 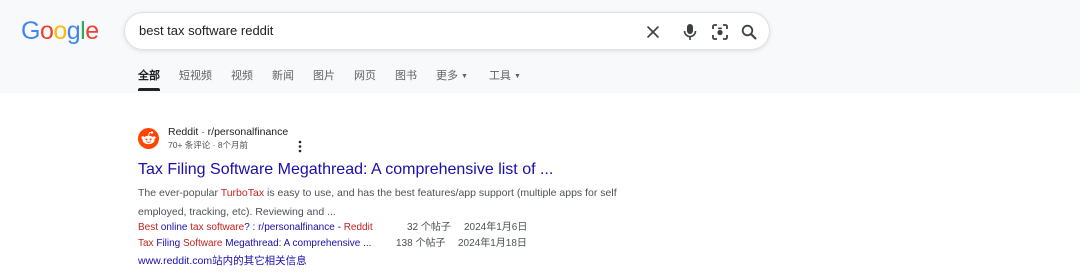 I want to click on related-link-highlight: Software, so click(x=203, y=243).